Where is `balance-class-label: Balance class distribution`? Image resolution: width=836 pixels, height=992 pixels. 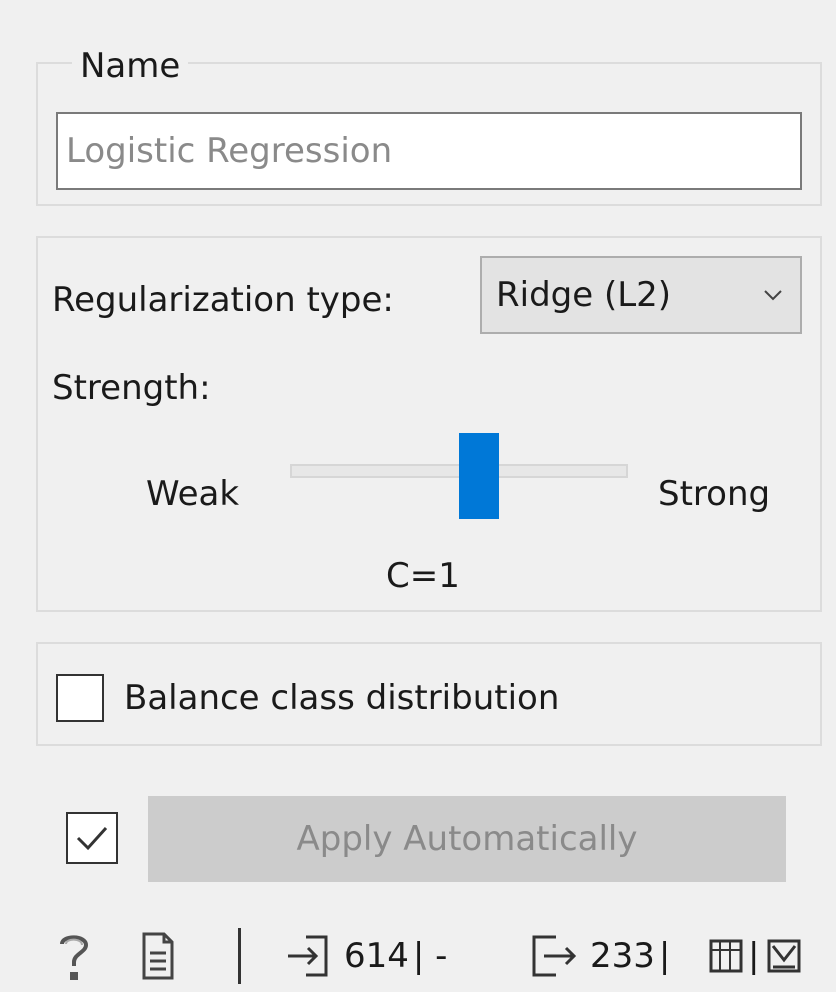 balance-class-label: Balance class distribution is located at coordinates (341, 698).